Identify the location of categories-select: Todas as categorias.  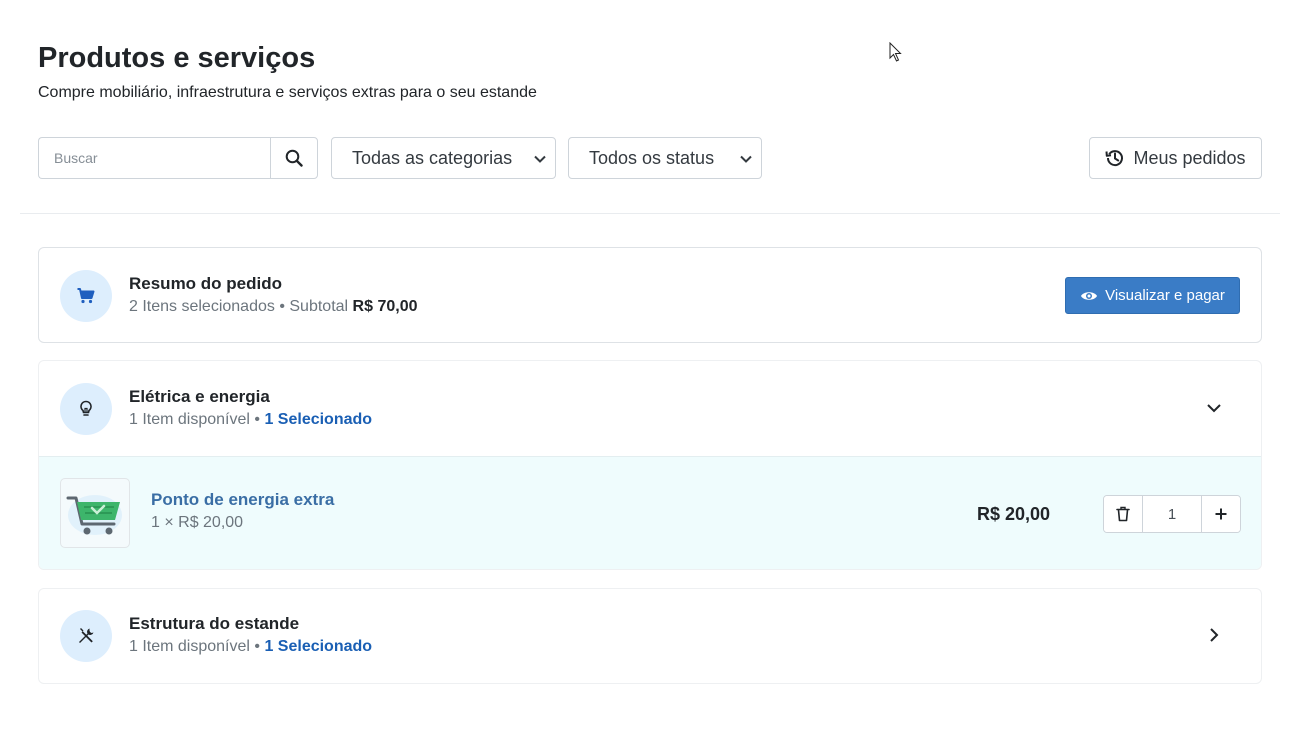
(443, 158).